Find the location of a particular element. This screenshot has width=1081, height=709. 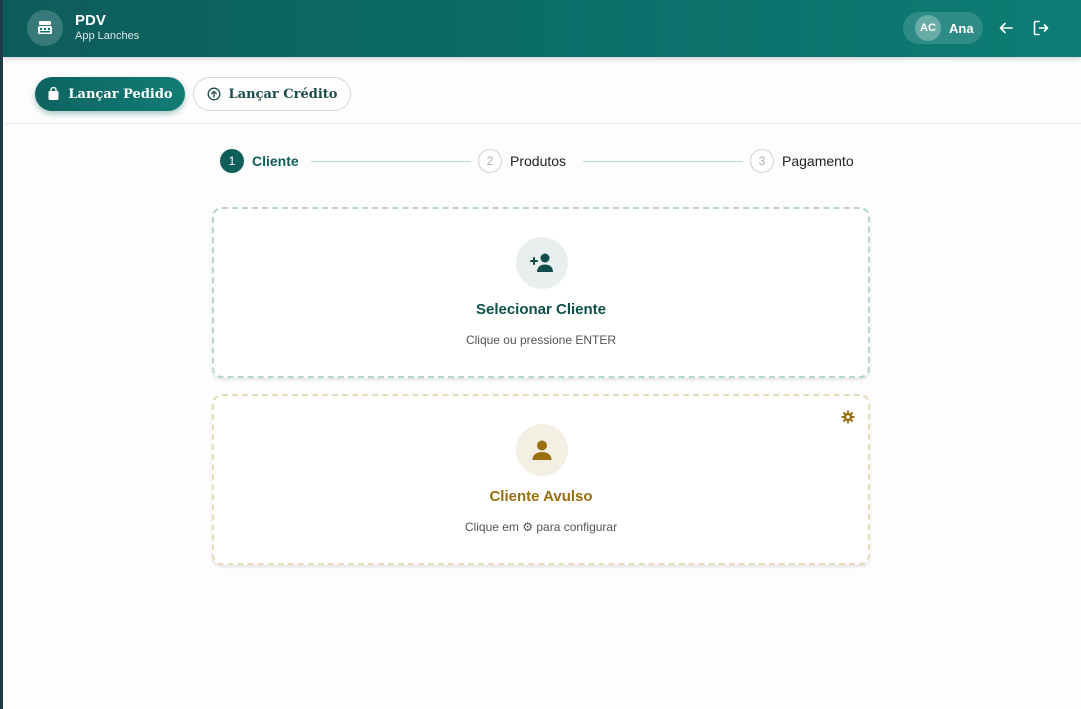

action-bar: Lançar Pedido Lançar Crédito is located at coordinates (542, 90).